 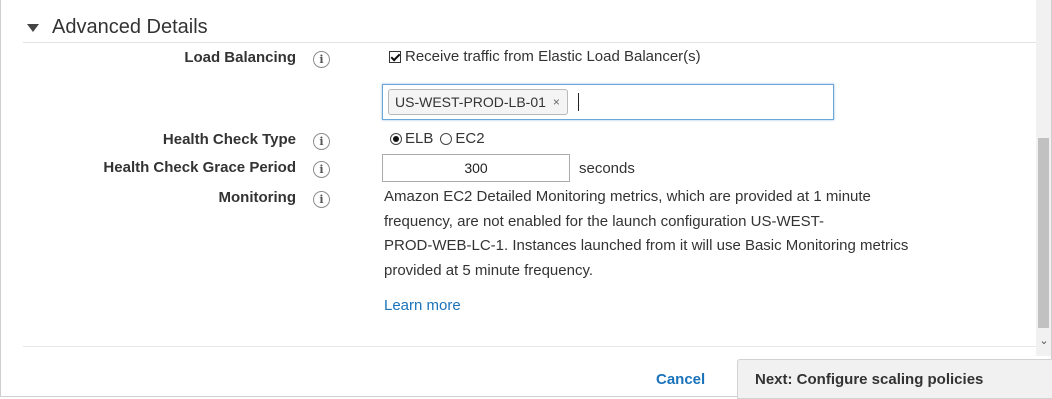 What do you see at coordinates (1043, 233) in the screenshot?
I see `scrollbar-thumb` at bounding box center [1043, 233].